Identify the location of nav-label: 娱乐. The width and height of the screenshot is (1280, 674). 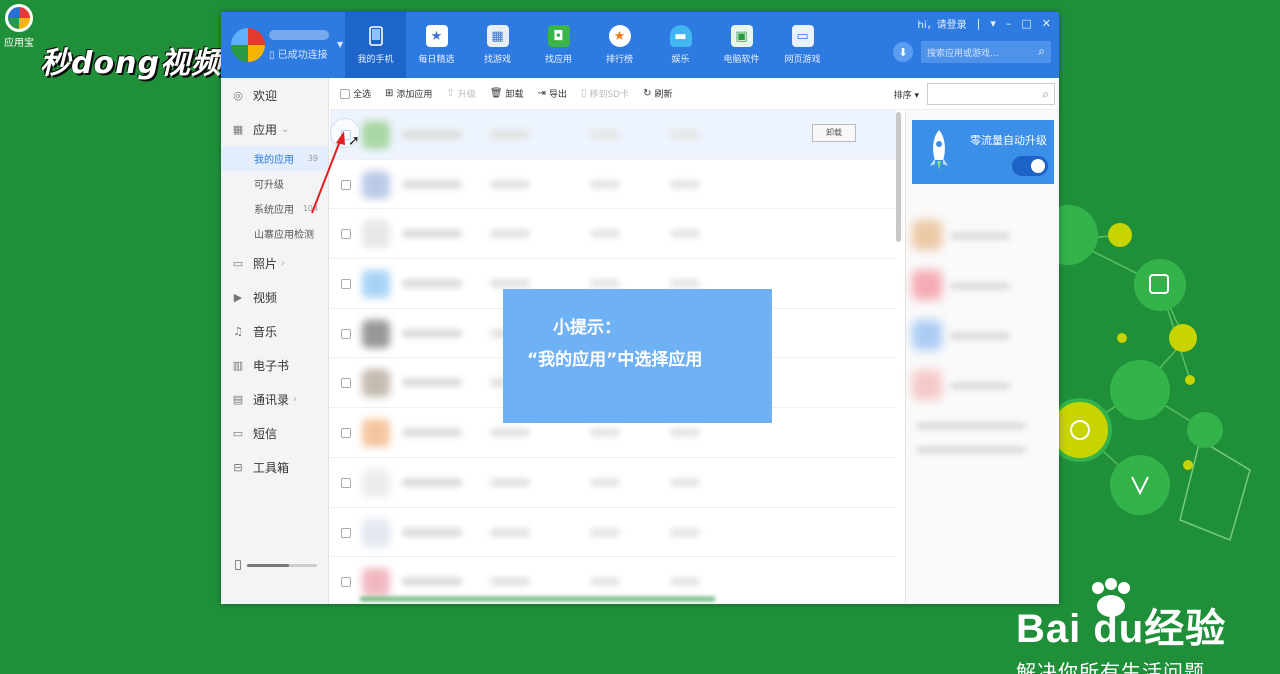
(680, 60).